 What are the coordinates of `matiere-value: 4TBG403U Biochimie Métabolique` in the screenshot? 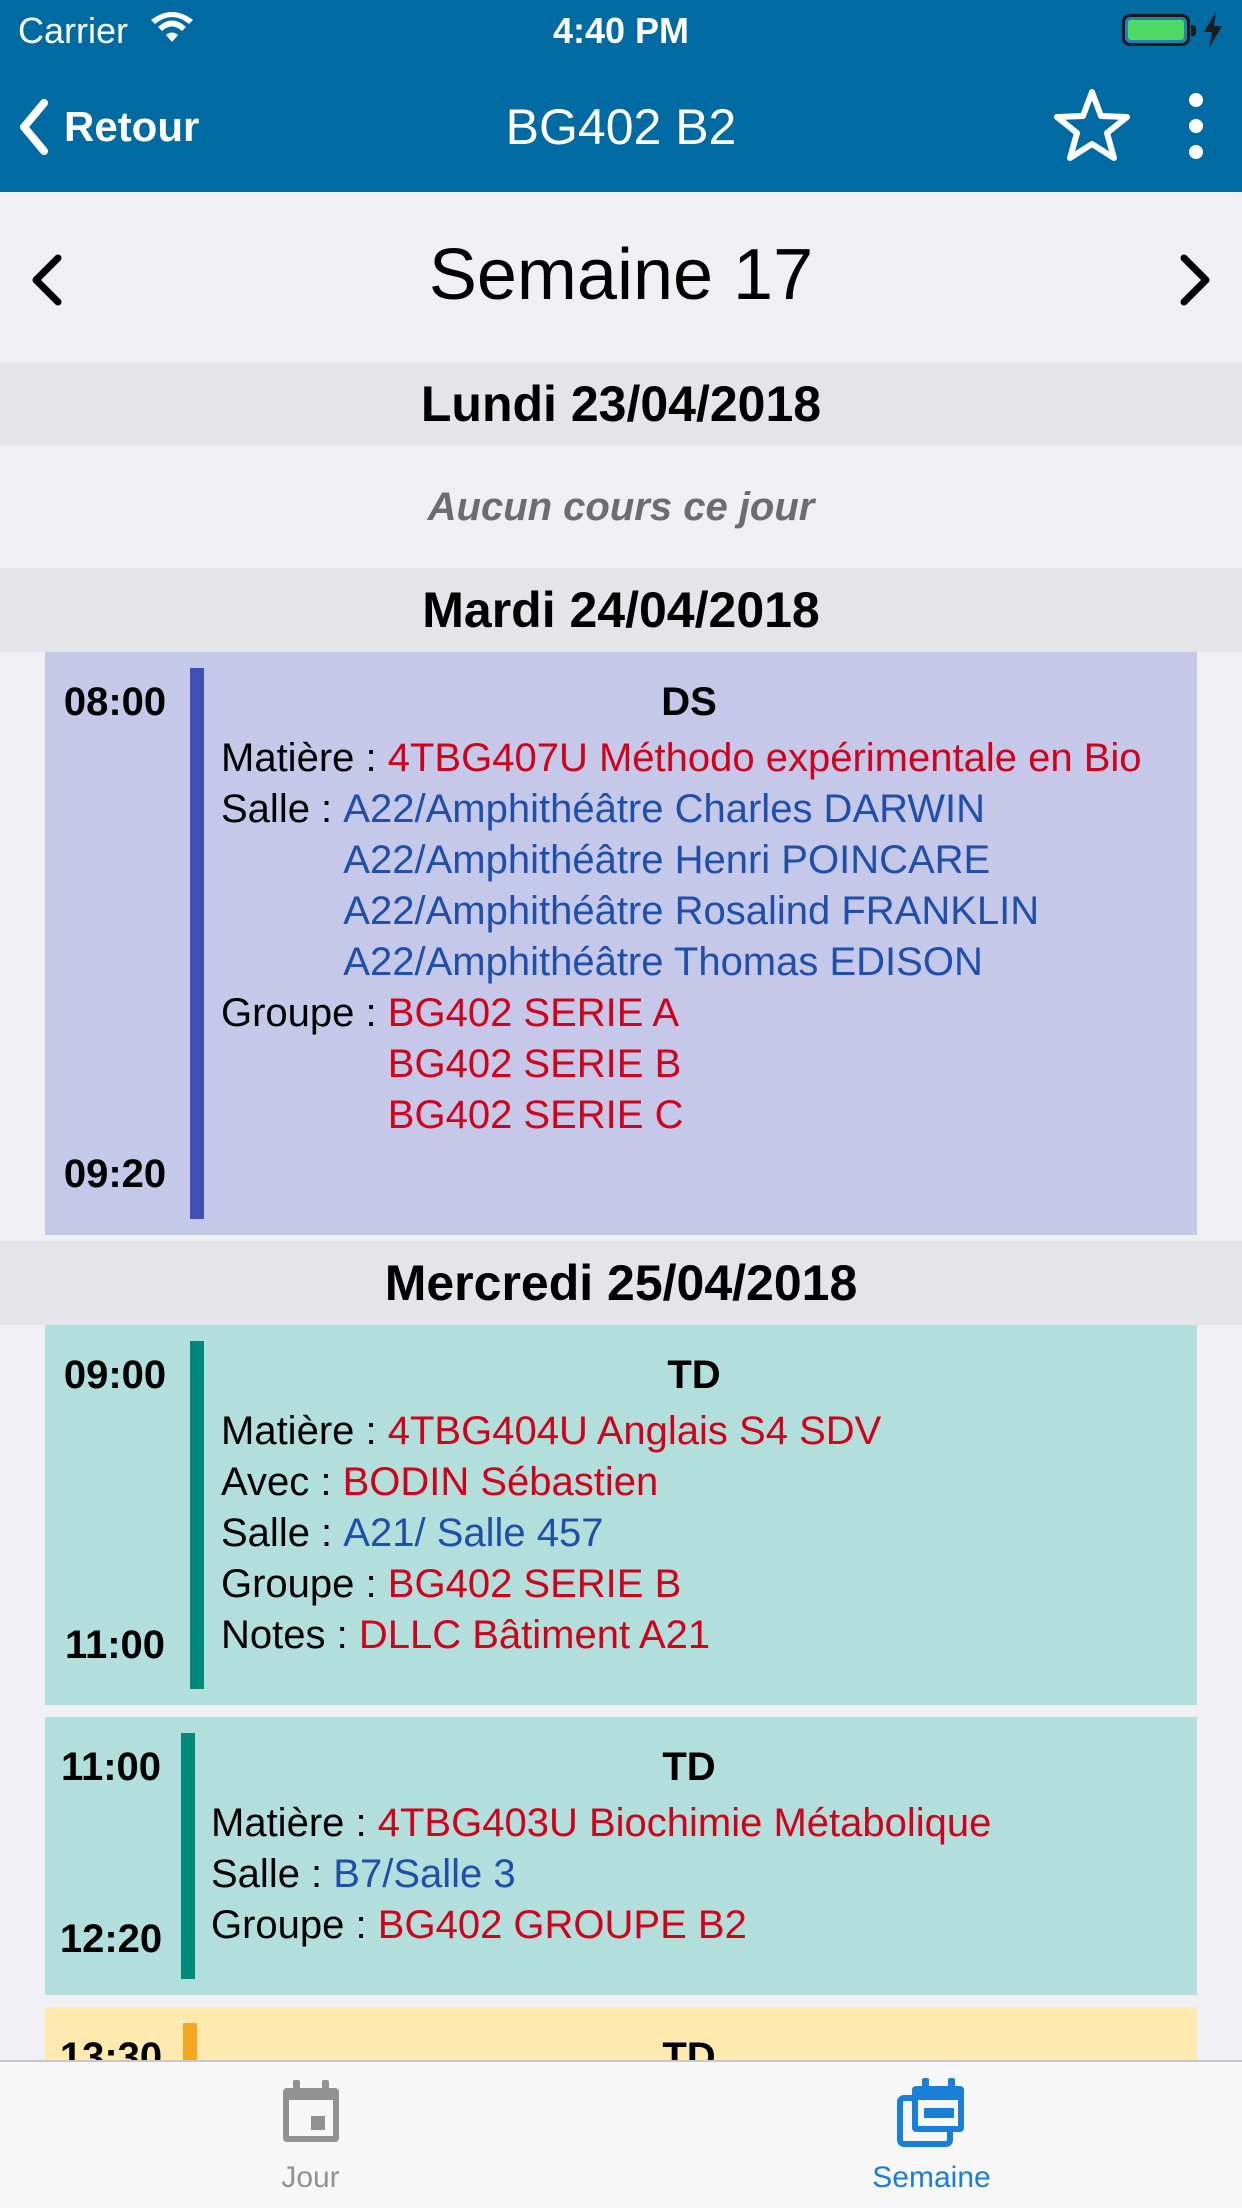 It's located at (684, 1823).